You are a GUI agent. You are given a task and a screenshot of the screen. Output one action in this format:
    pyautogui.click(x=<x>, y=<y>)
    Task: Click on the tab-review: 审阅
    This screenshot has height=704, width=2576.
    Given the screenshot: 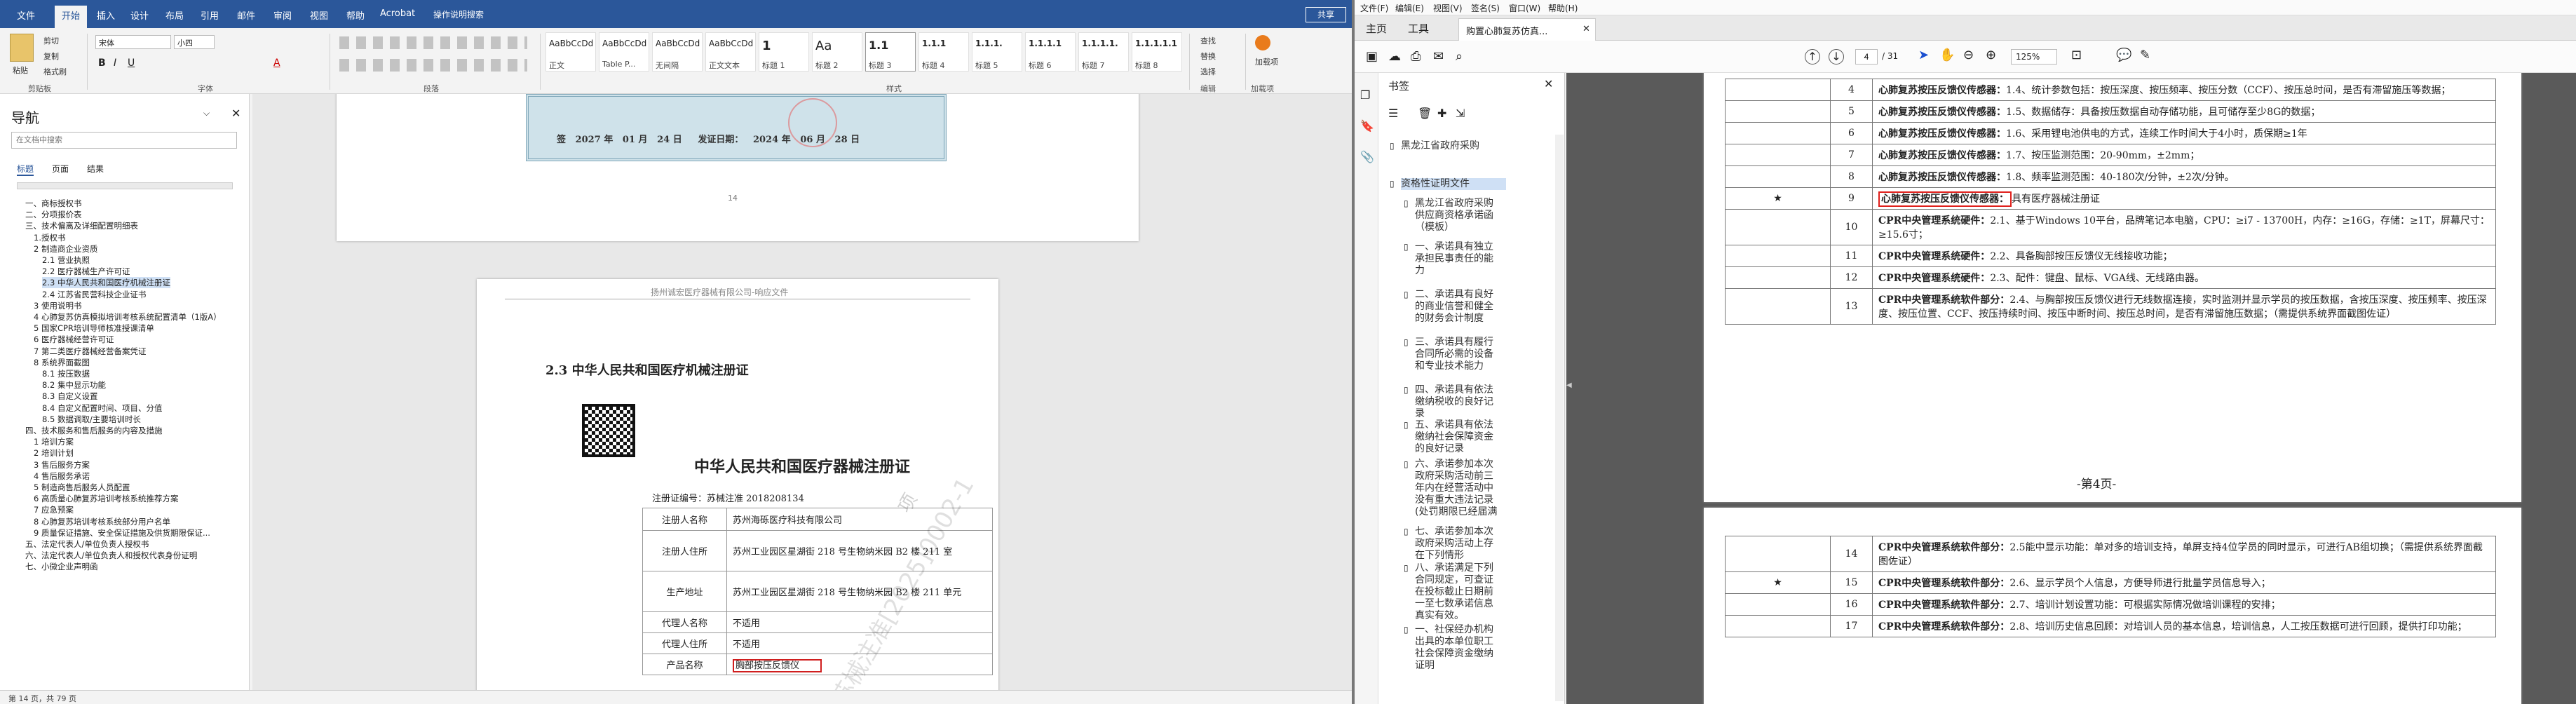 What is the action you would take?
    pyautogui.click(x=282, y=15)
    